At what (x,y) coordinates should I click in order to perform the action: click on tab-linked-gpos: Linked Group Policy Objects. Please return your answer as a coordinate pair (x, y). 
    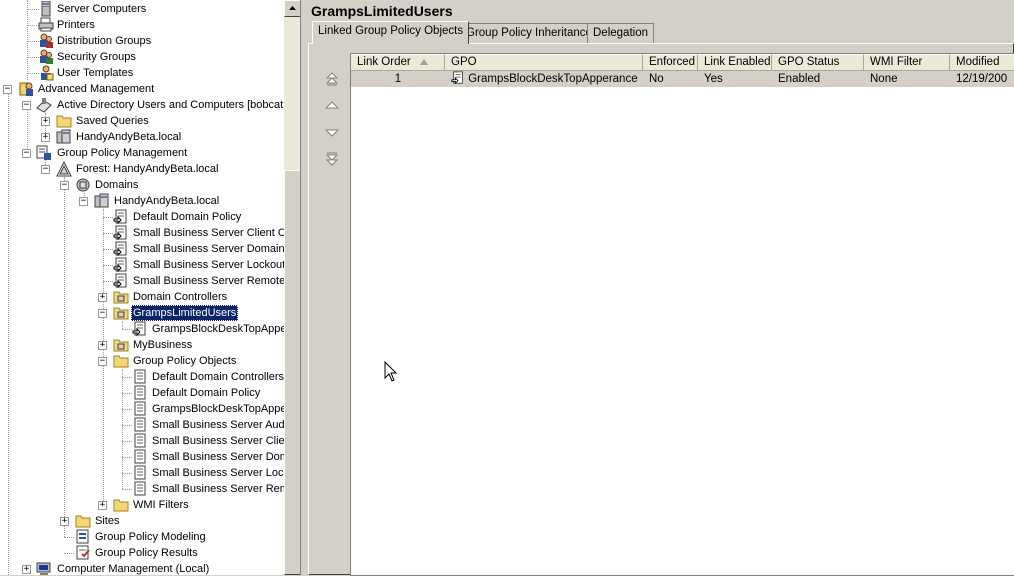
    Looking at the image, I should click on (391, 32).